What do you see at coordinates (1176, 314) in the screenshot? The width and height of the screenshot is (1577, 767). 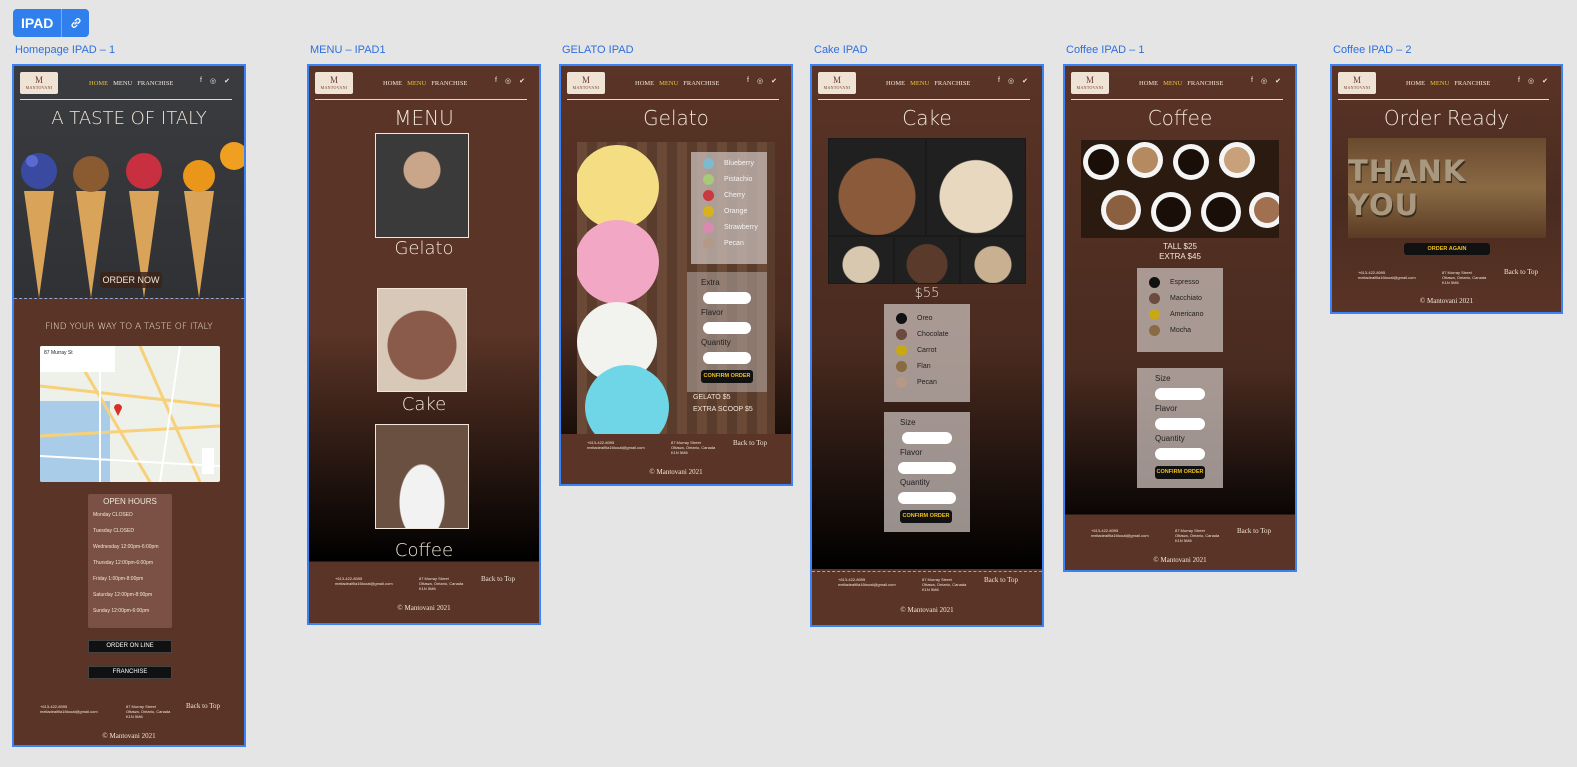 I see `flavor-option: Americano` at bounding box center [1176, 314].